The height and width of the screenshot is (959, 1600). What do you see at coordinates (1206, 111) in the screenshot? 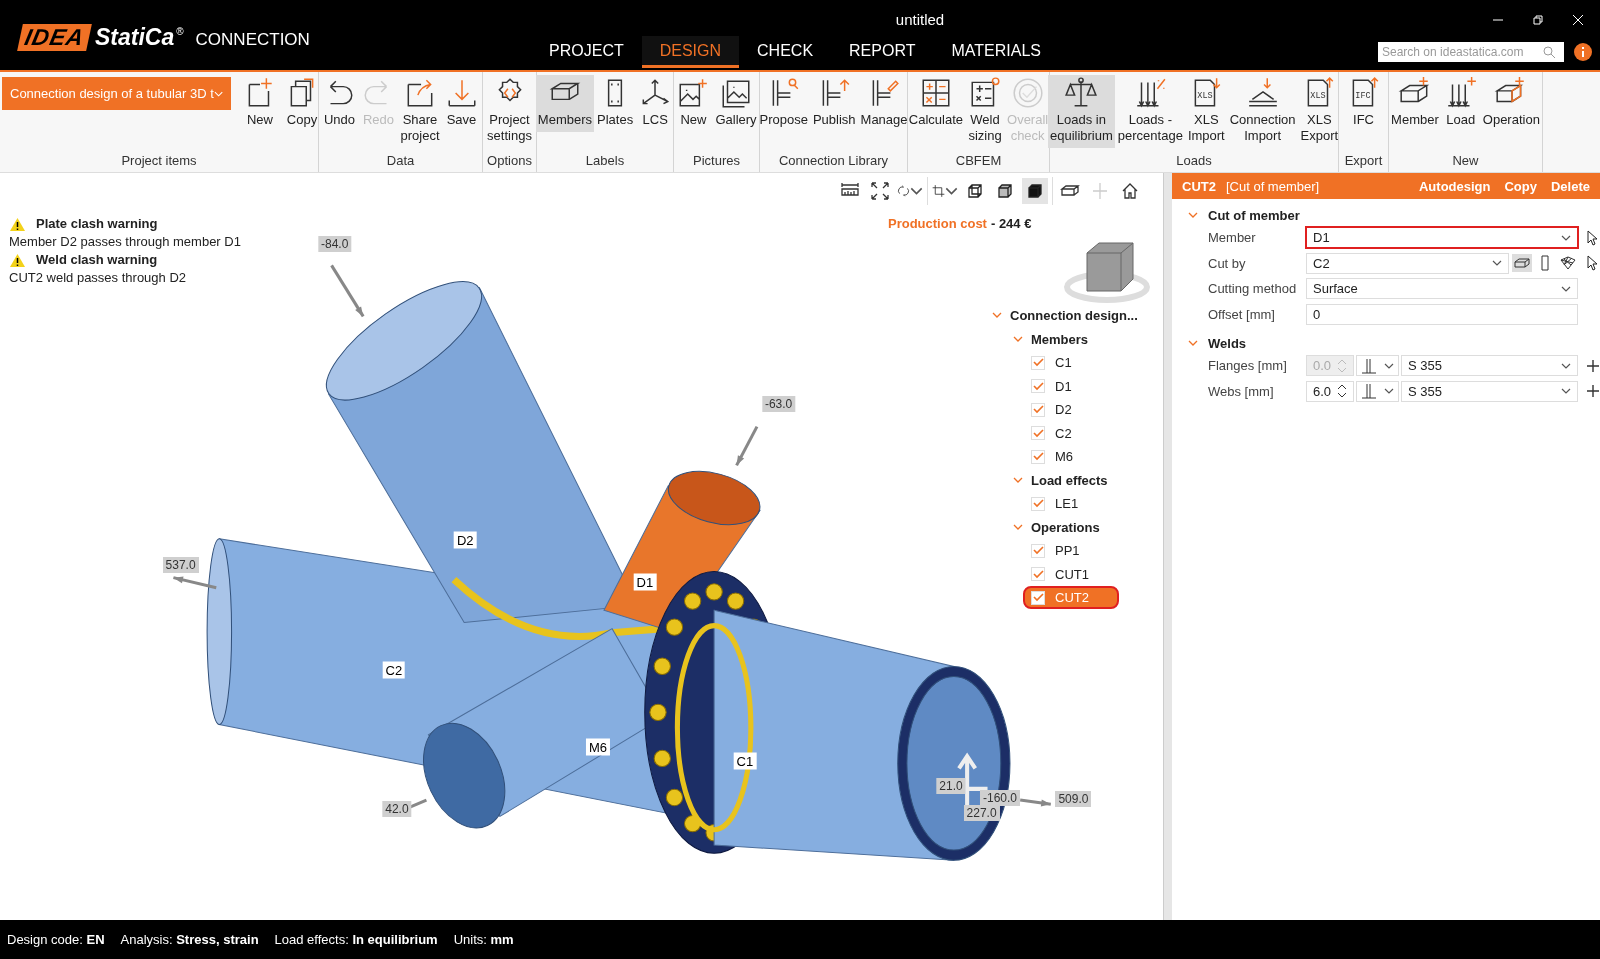
I see `ribbon-button: XLS XLS Import` at bounding box center [1206, 111].